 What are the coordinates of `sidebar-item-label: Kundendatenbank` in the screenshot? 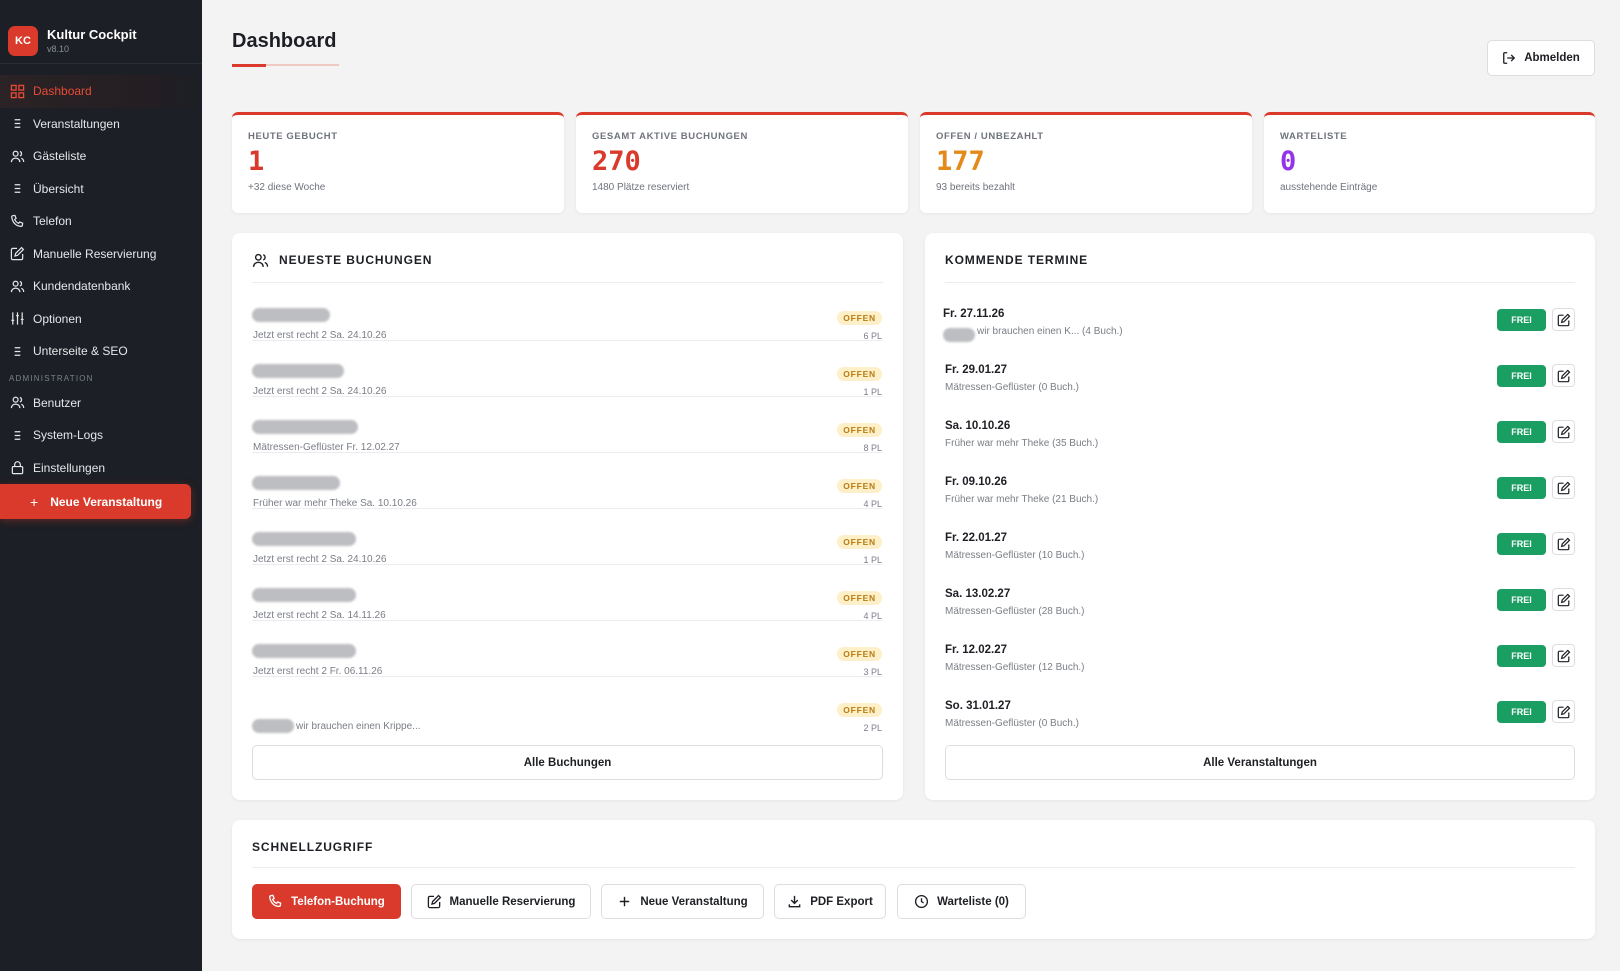 It's located at (82, 286).